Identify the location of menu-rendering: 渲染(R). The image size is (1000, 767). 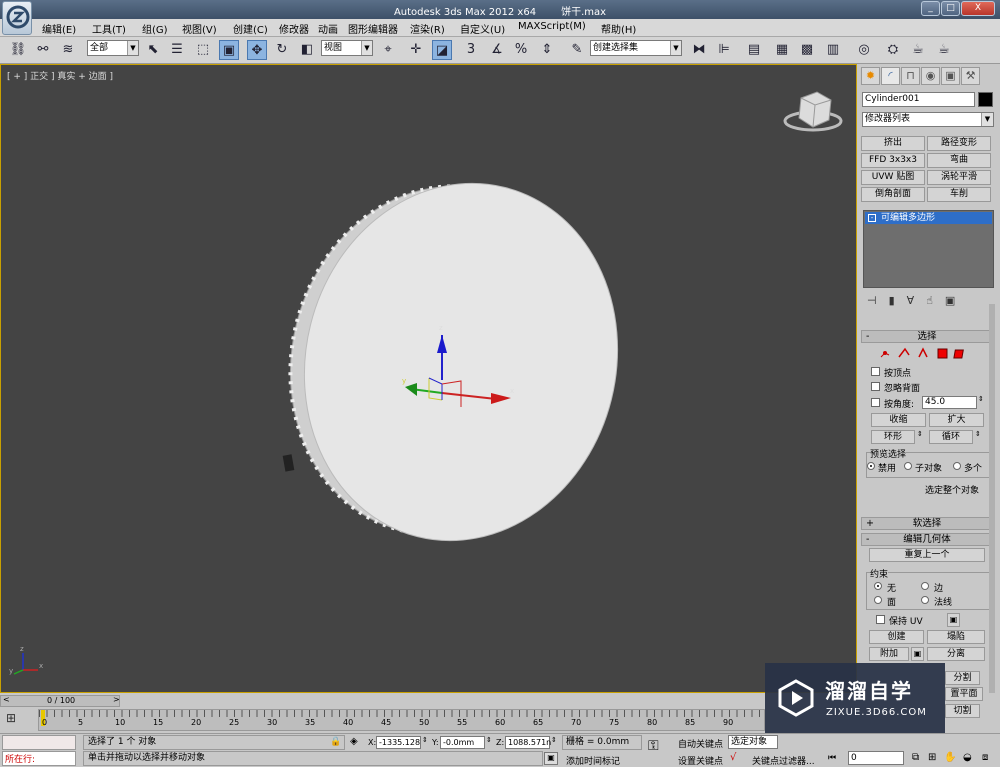
(427, 28).